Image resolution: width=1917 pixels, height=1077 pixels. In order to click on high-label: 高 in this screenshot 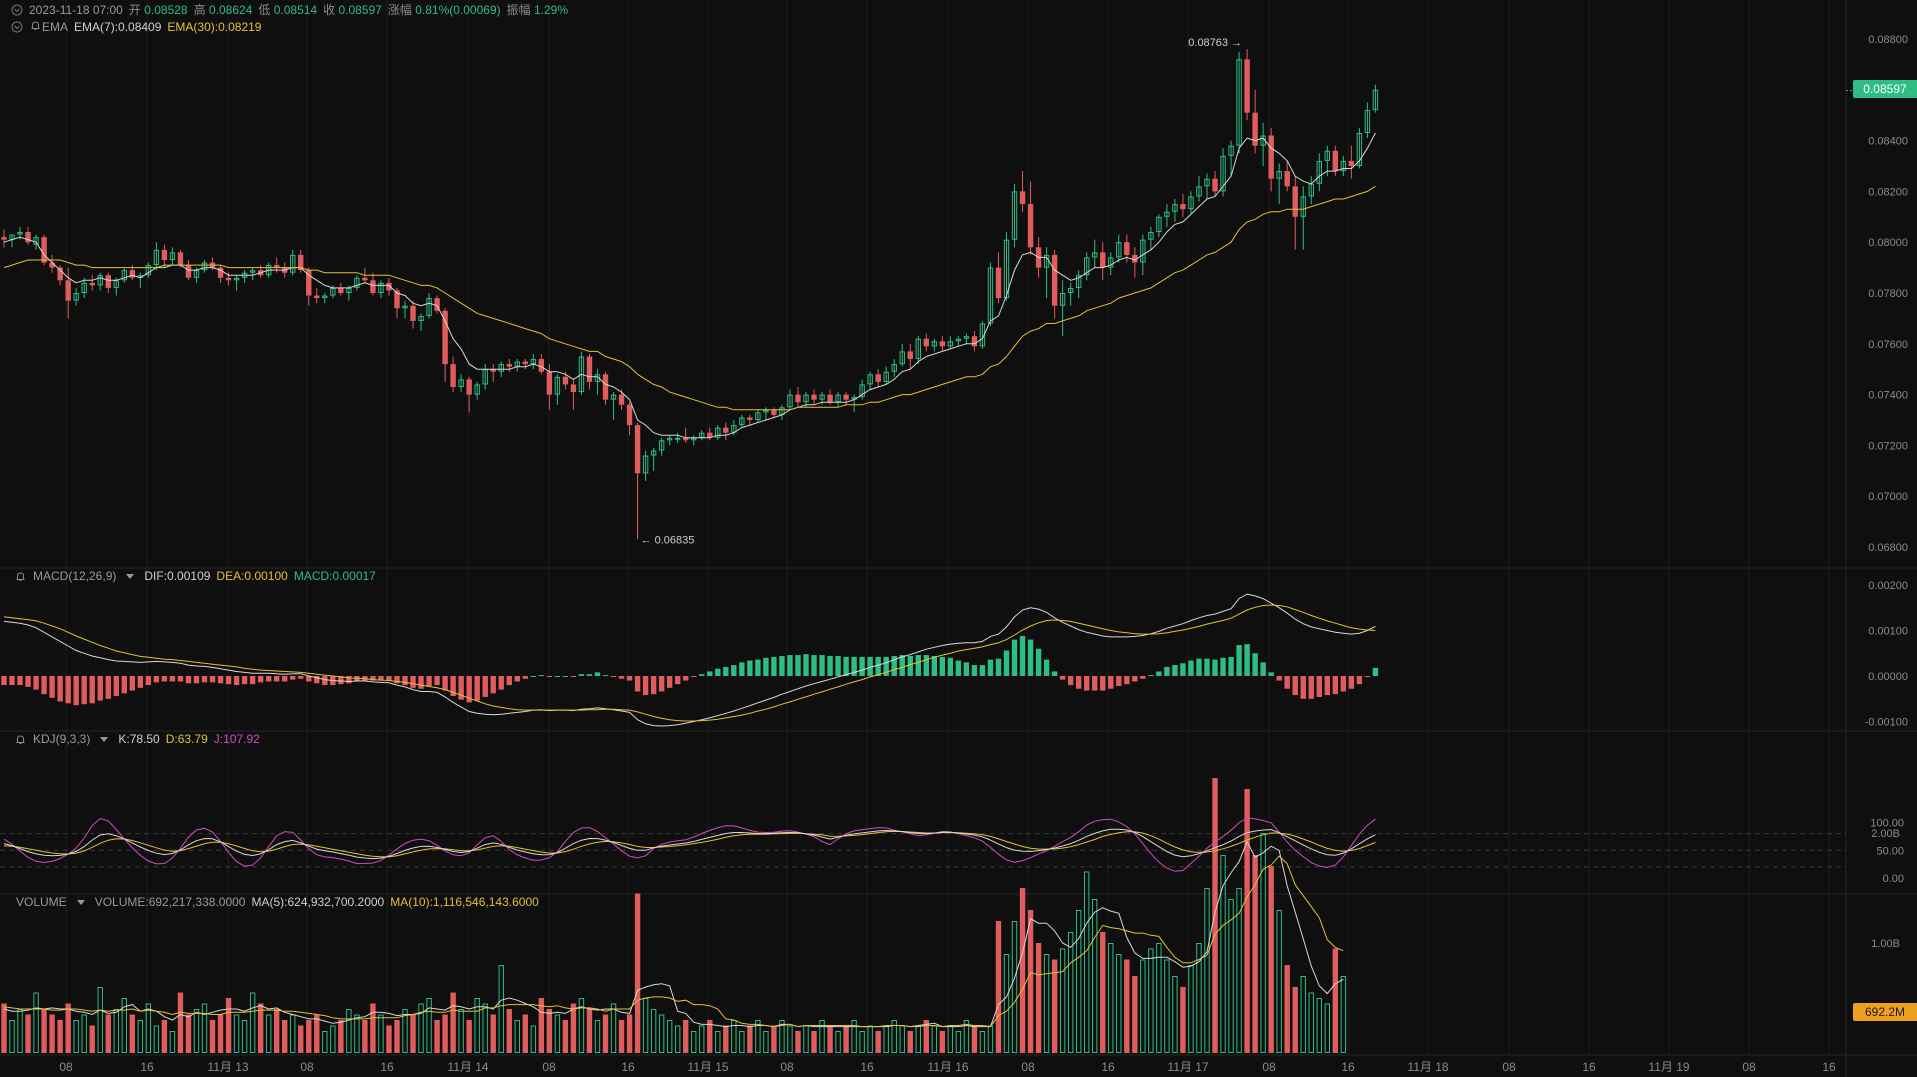, I will do `click(199, 10)`.